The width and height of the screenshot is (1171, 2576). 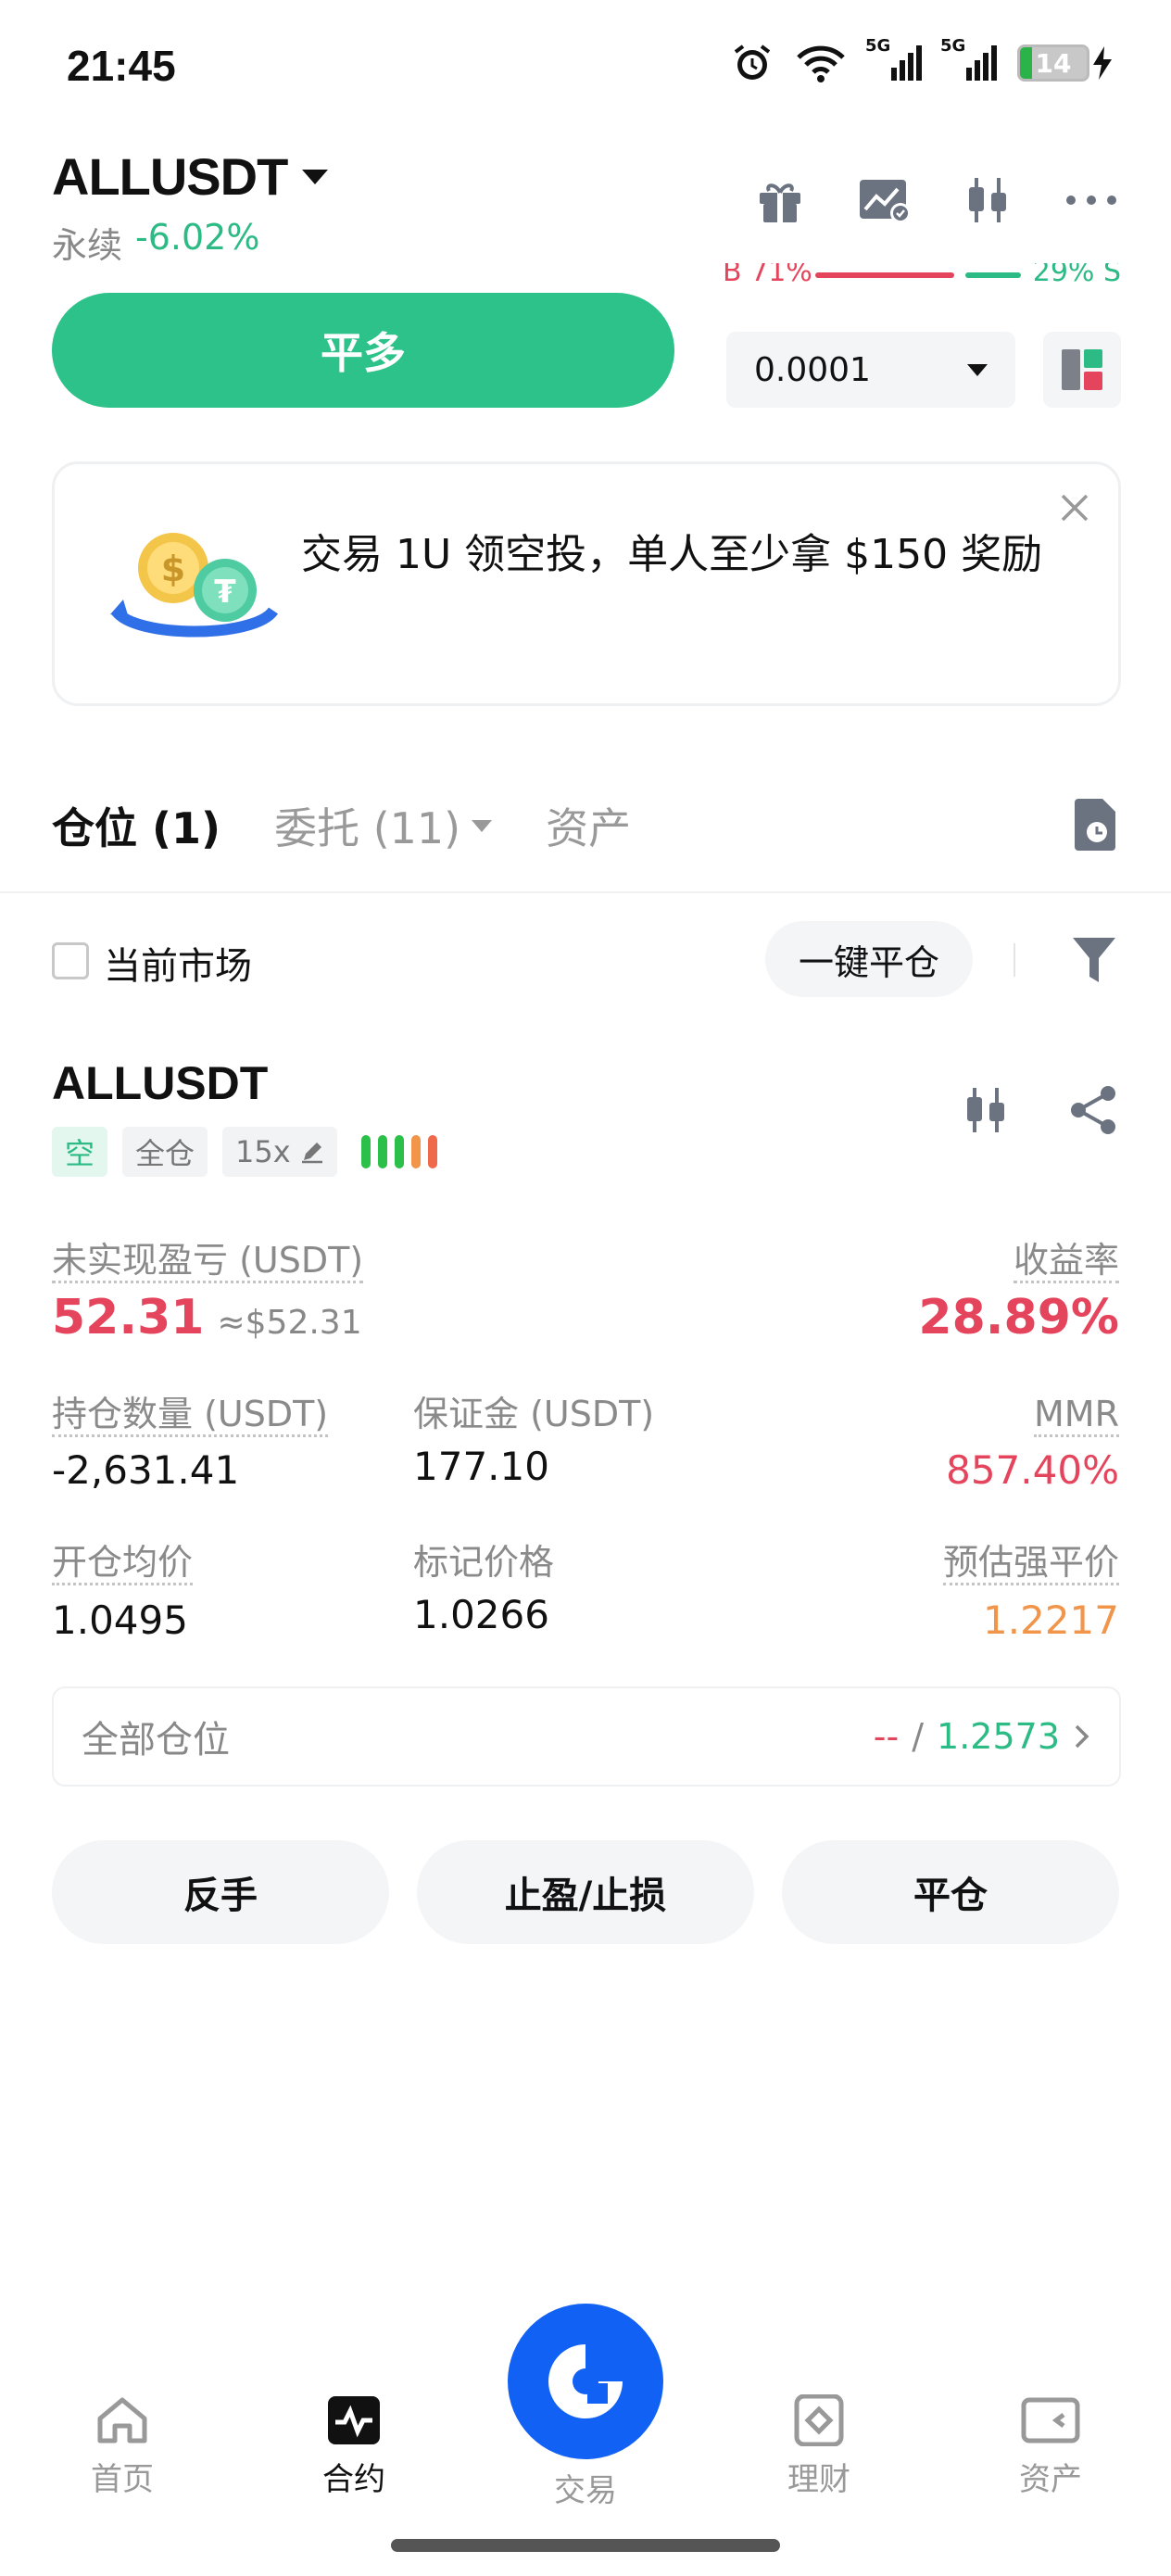 What do you see at coordinates (198, 238) in the screenshot?
I see `price-change: -6.02%` at bounding box center [198, 238].